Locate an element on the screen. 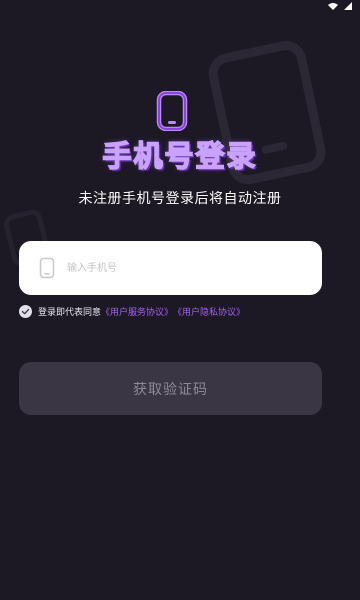 The height and width of the screenshot is (600, 360). agreement-checkbox is located at coordinates (25, 311).